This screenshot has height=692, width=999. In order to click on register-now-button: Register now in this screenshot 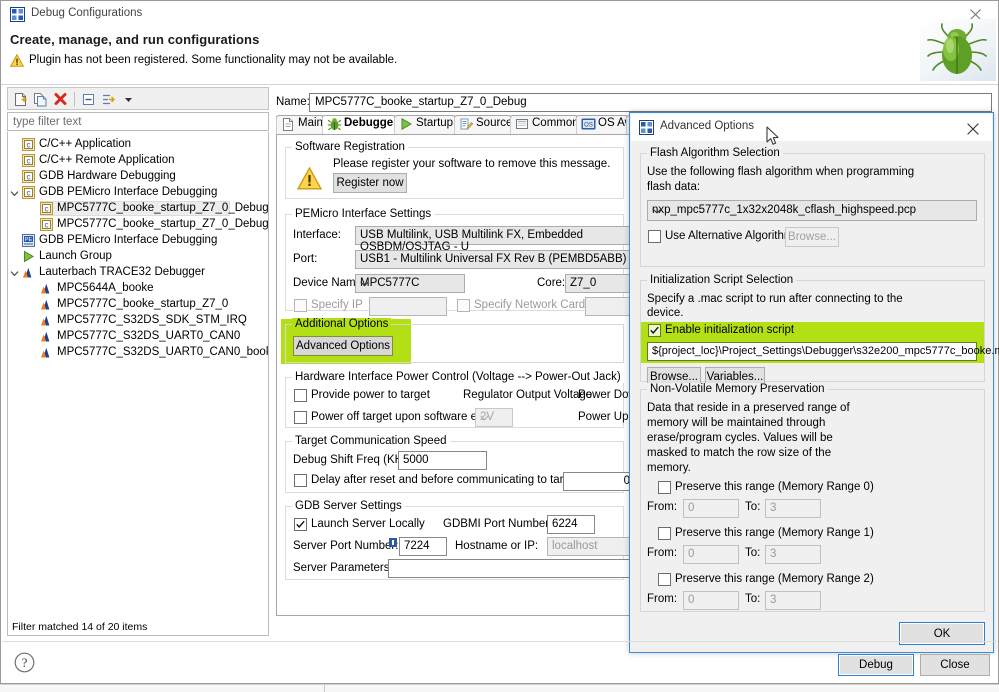, I will do `click(370, 183)`.